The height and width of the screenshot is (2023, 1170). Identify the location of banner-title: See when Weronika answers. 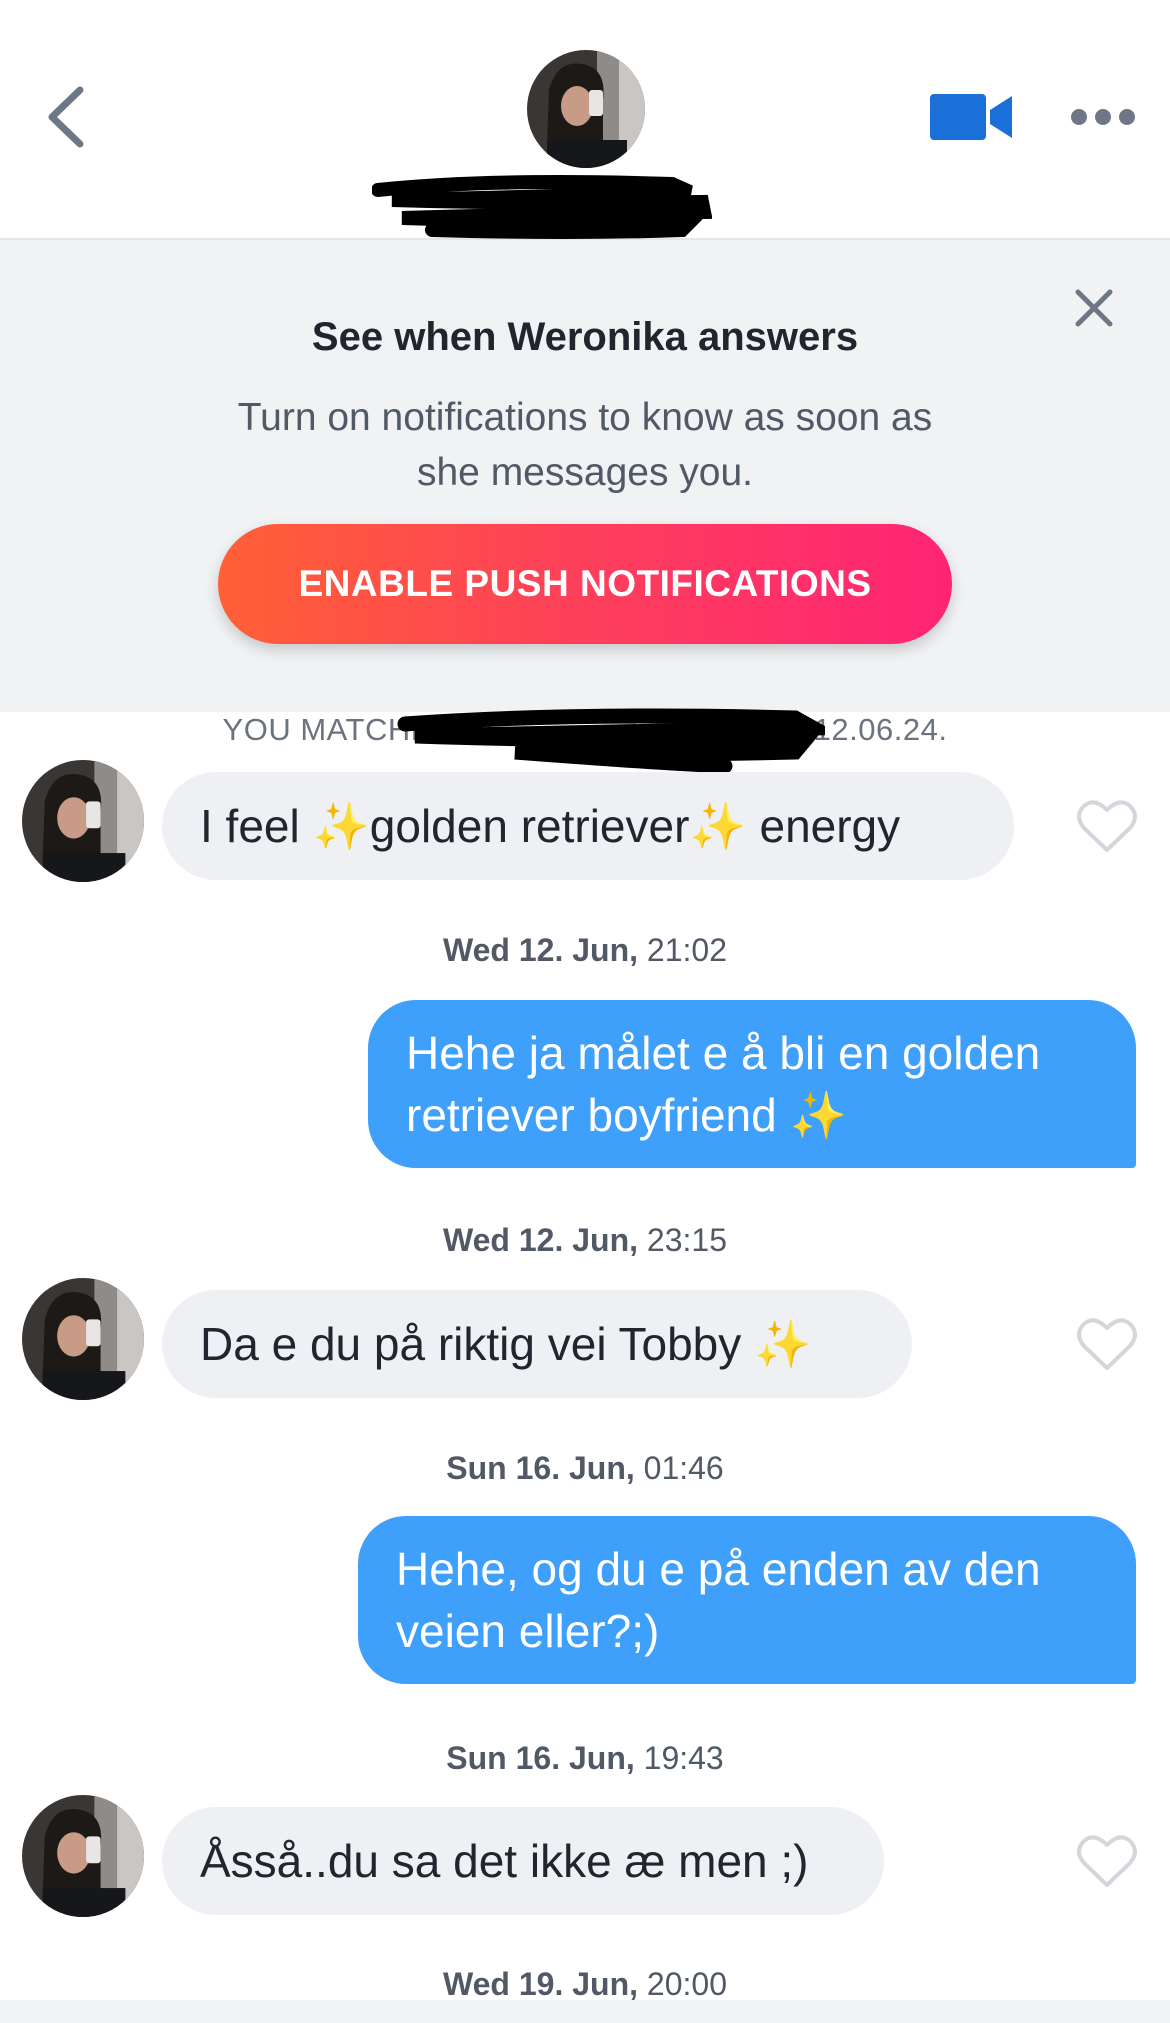
(585, 337).